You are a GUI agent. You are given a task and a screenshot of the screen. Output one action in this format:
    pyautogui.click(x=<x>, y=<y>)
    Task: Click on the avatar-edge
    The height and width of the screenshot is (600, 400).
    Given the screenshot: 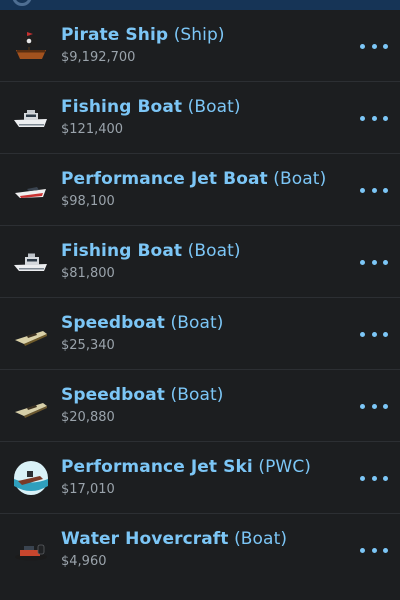 What is the action you would take?
    pyautogui.click(x=22, y=3)
    